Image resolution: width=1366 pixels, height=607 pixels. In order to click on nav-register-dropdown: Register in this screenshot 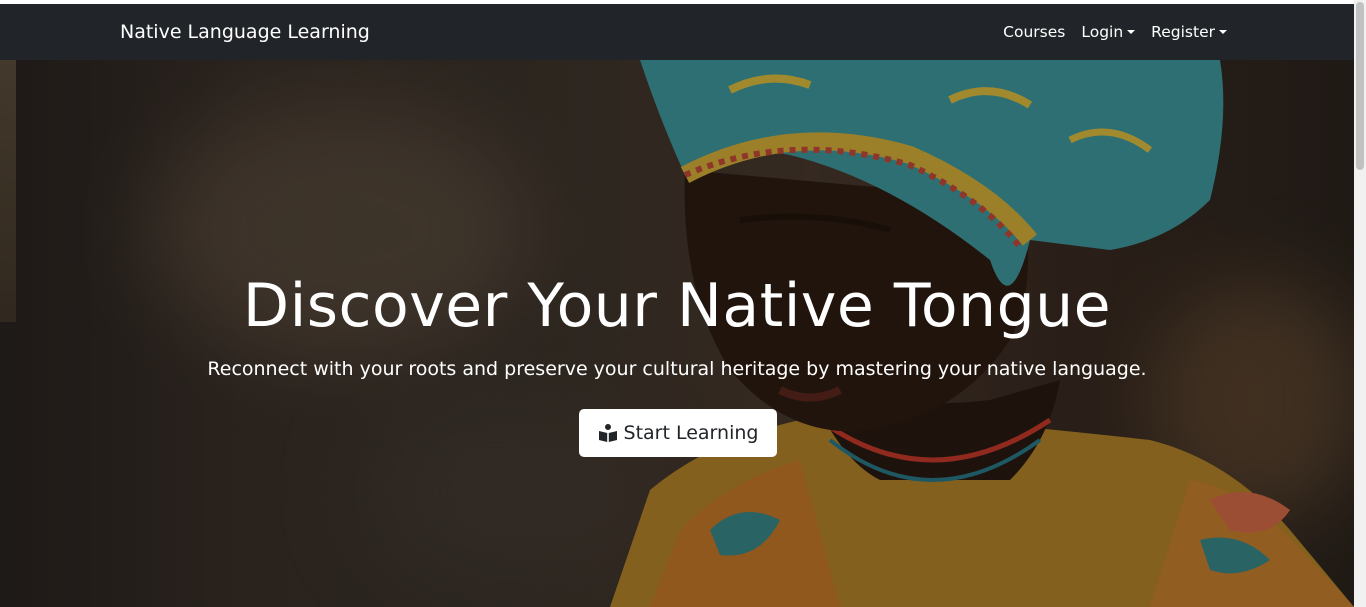, I will do `click(1189, 32)`.